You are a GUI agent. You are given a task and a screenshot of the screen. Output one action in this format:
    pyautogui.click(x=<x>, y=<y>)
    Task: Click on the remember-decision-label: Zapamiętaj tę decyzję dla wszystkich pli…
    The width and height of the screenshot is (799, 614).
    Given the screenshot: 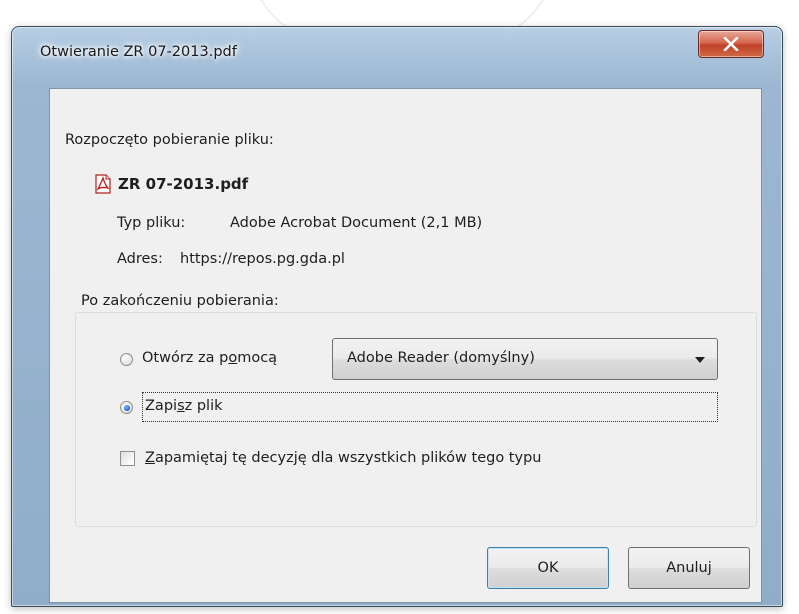 What is the action you would take?
    pyautogui.click(x=343, y=458)
    